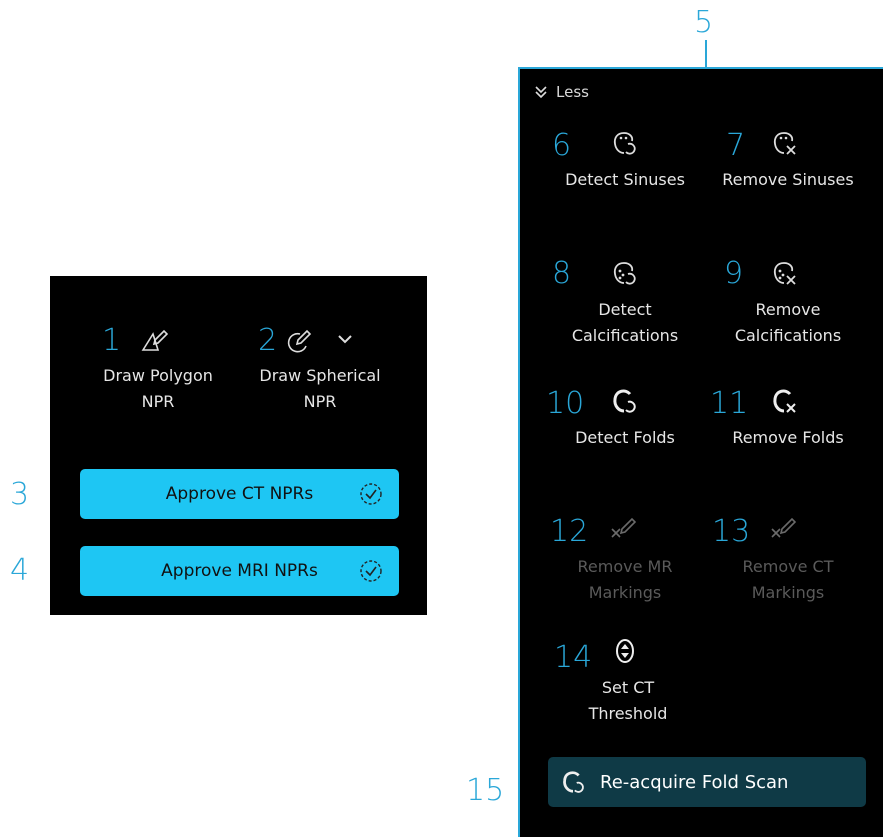  What do you see at coordinates (20, 570) in the screenshot?
I see `callout-4: 4` at bounding box center [20, 570].